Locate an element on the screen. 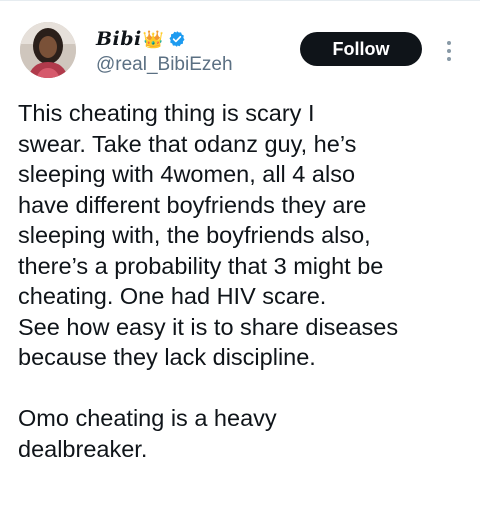  tweet-line: swear. Take that odanz guy, he’s is located at coordinates (187, 143).